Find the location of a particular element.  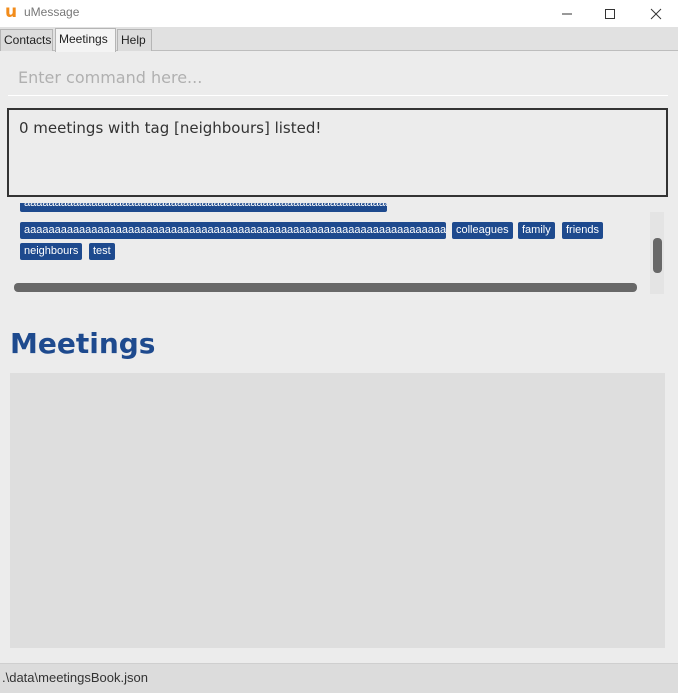

maximize-button is located at coordinates (610, 13).